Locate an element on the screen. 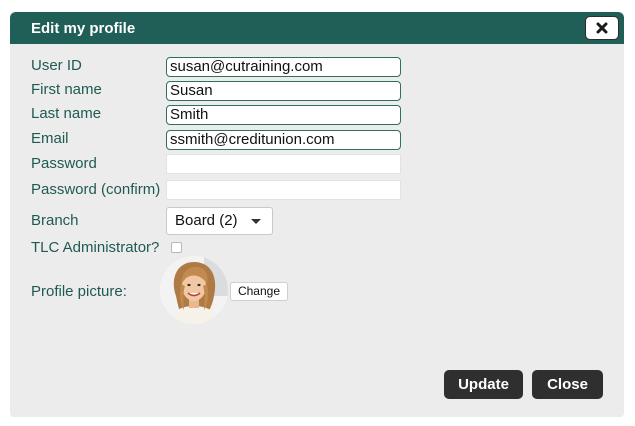 Image resolution: width=635 pixels, height=426 pixels. change-picture-button: Change is located at coordinates (259, 291).